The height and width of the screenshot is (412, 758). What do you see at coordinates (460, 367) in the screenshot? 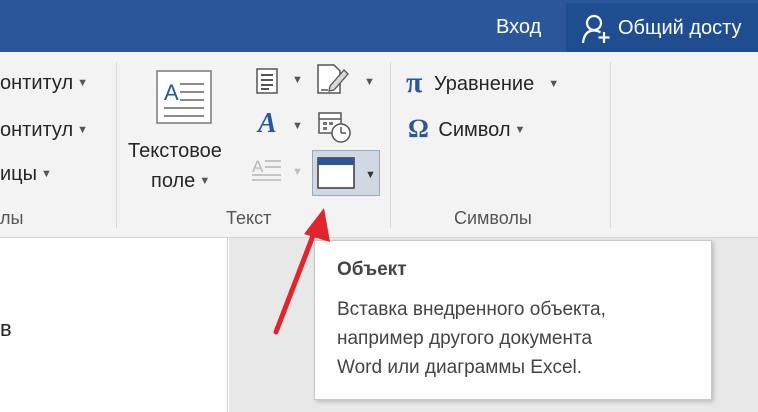
I see `tooltip-line: Word или диаграммы Excel.` at bounding box center [460, 367].